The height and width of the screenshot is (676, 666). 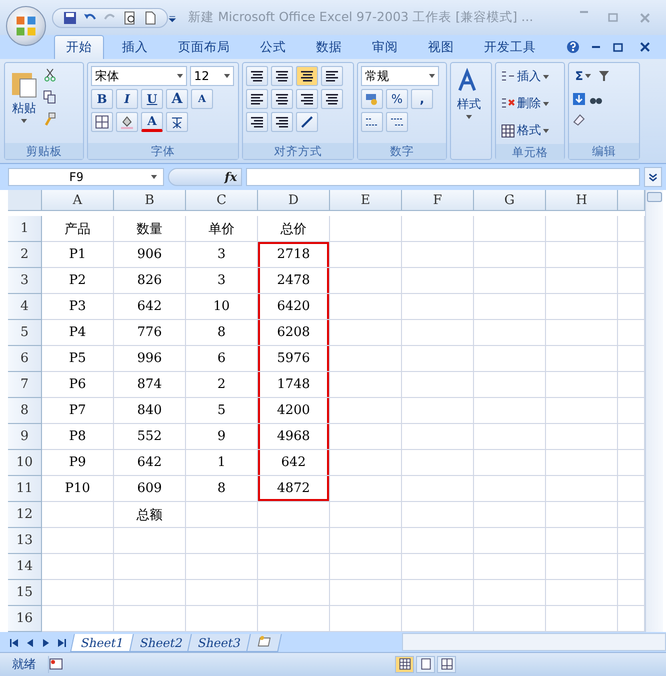 What do you see at coordinates (604, 76) in the screenshot?
I see `sort-filter-icon` at bounding box center [604, 76].